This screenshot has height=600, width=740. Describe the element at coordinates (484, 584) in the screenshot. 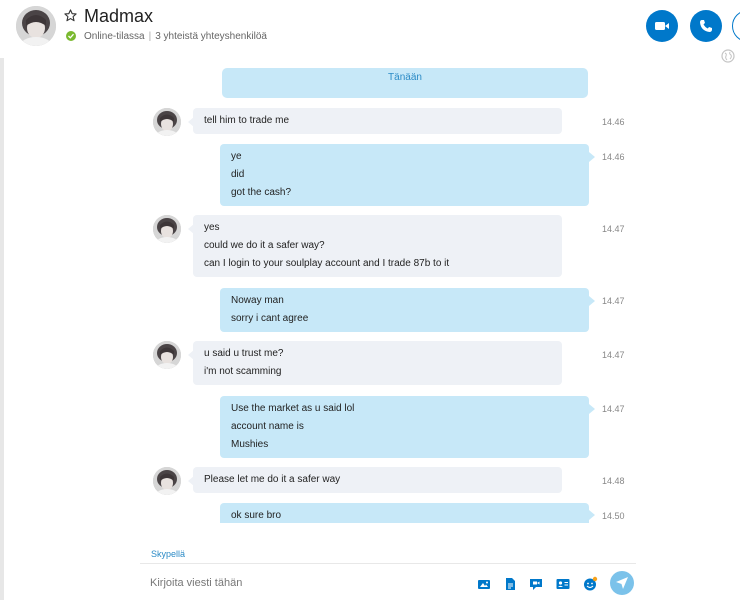

I see `image-share-icon` at that location.